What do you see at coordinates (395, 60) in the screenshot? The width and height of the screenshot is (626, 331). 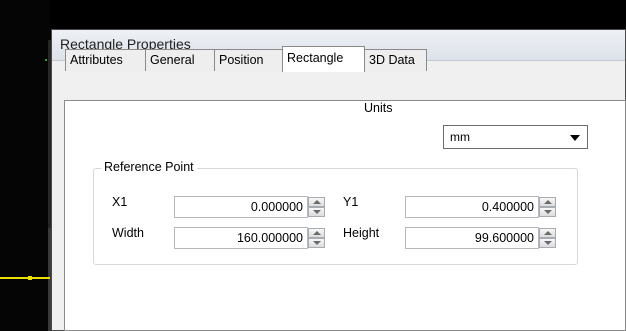 I see `tab-3d-data: 3D Data` at bounding box center [395, 60].